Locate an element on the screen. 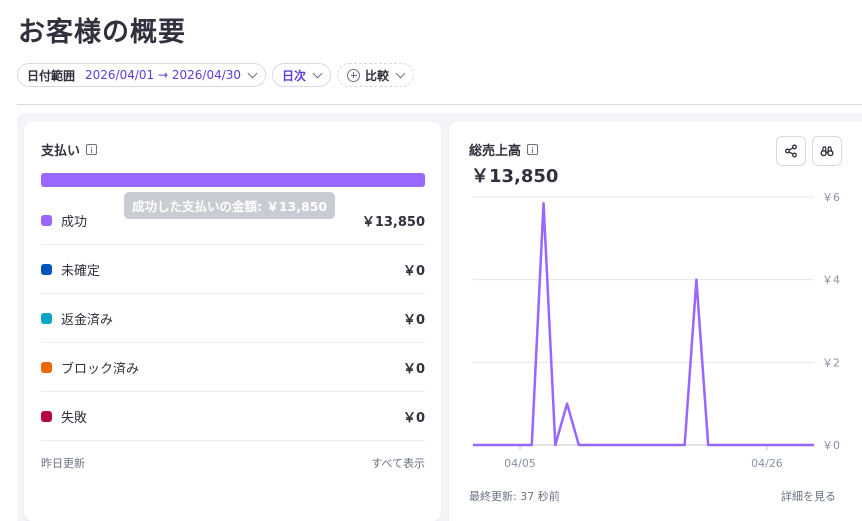 This screenshot has height=521, width=862. plus-circle-icon is located at coordinates (354, 75).